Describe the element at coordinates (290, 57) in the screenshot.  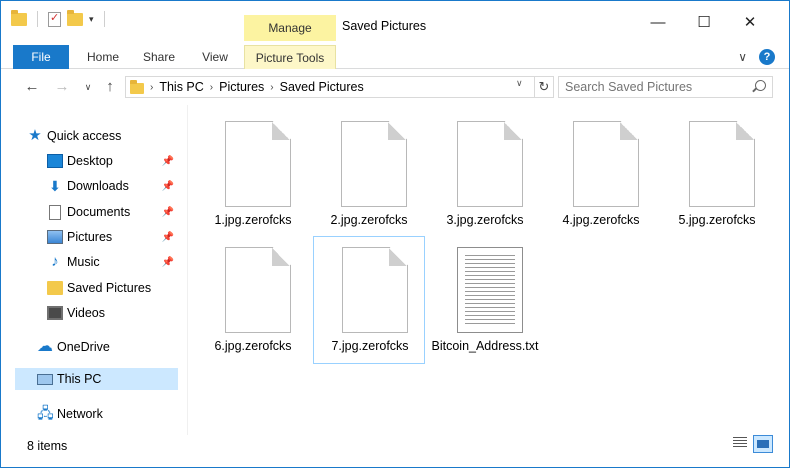
I see `tab-picture-tools: Picture Tools` at that location.